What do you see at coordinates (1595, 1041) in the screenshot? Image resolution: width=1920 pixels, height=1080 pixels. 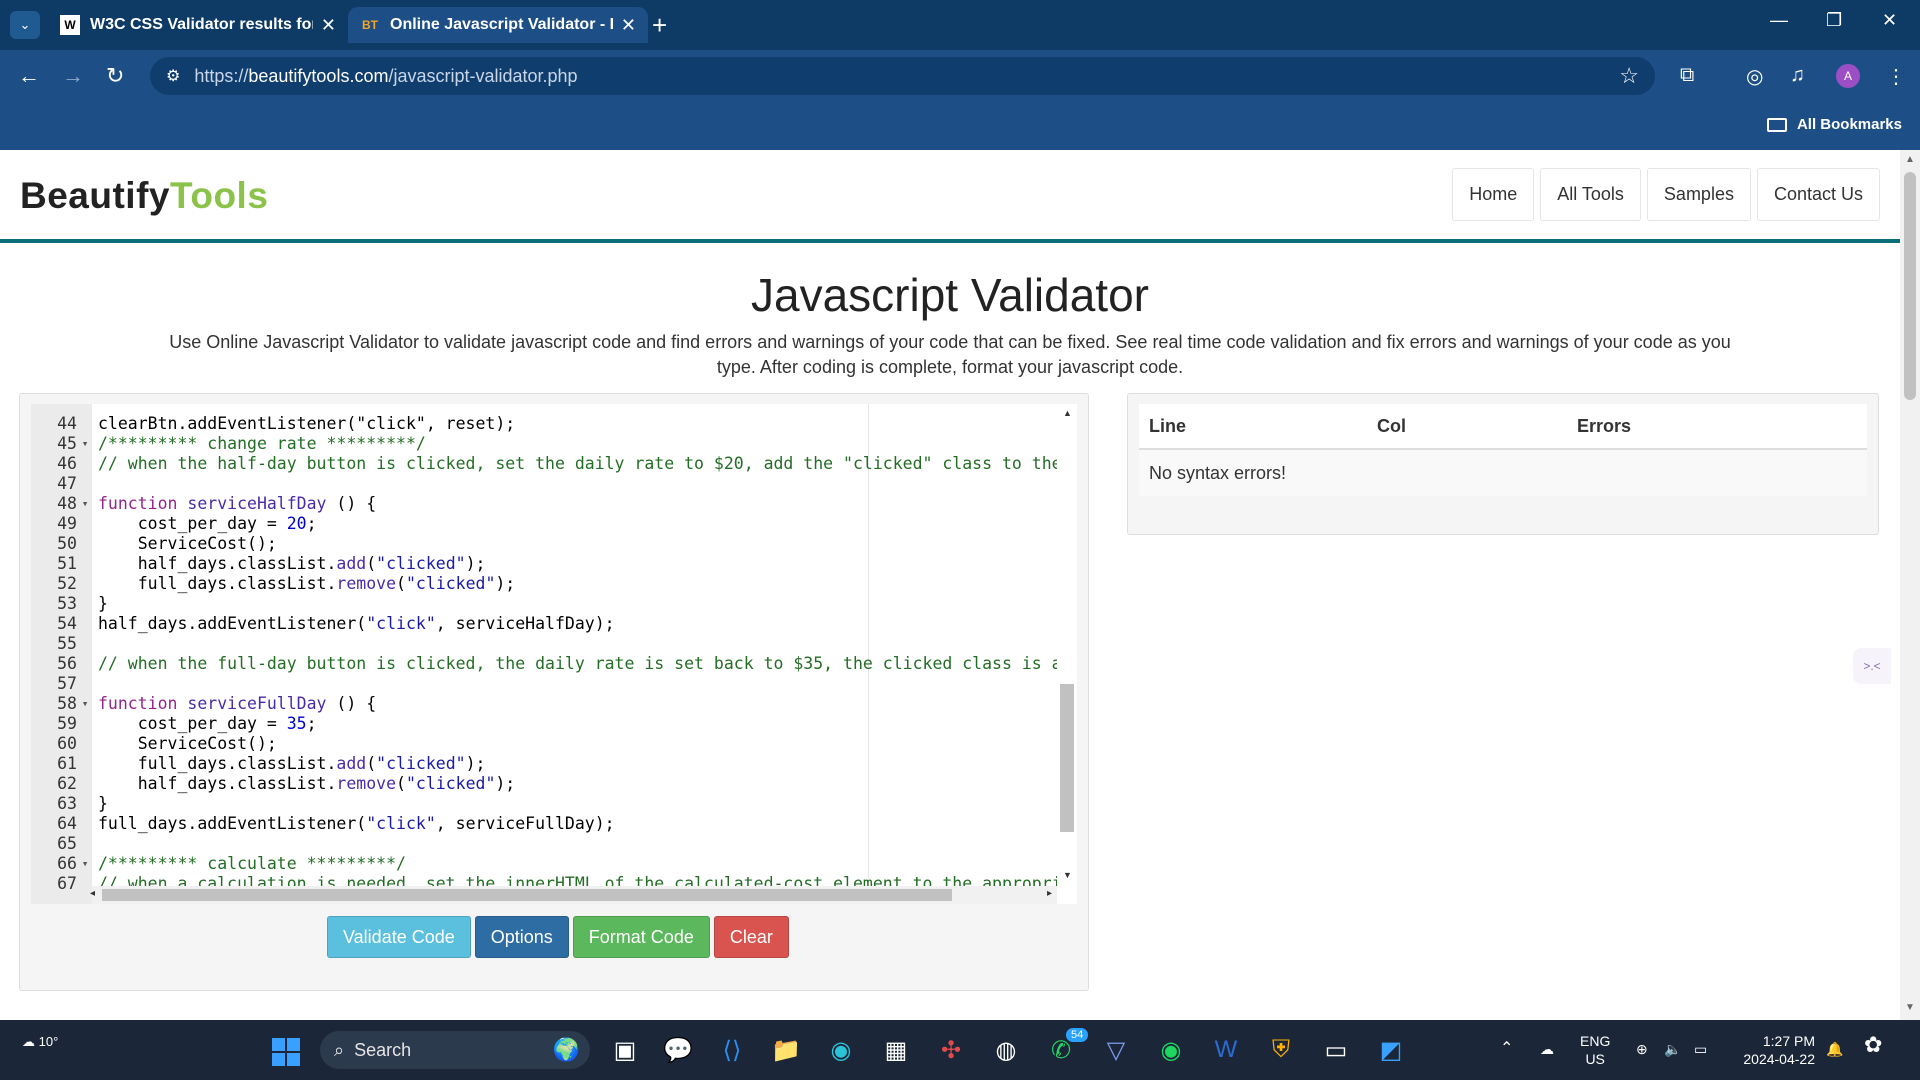 I see `language-code: ENG` at bounding box center [1595, 1041].